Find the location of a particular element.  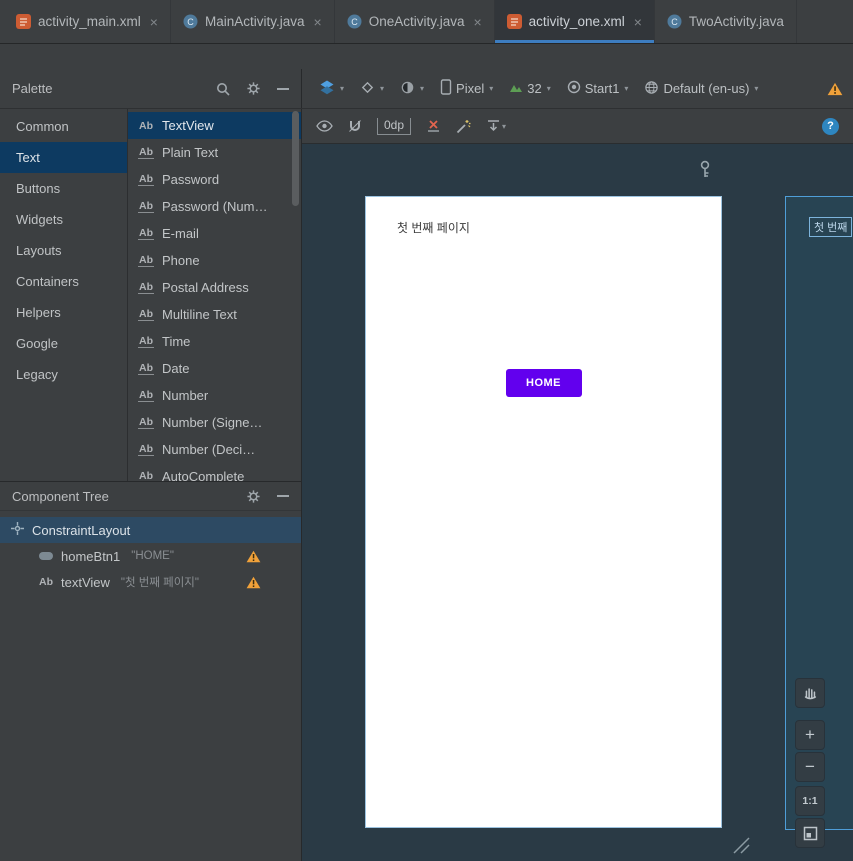

theme-icon is located at coordinates (574, 88).